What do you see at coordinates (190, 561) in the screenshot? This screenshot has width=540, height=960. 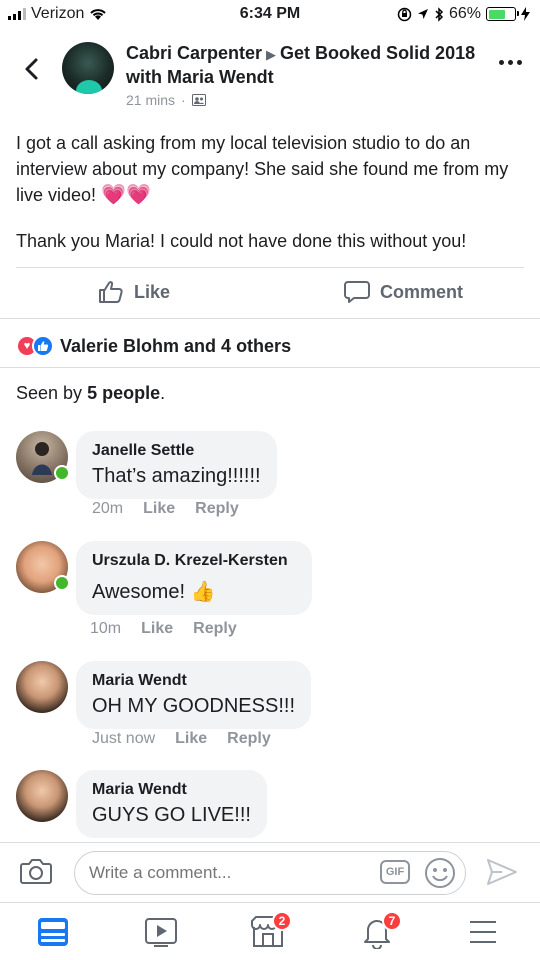 I see `commenter-name: Urszula D. Krezel-Kersten` at bounding box center [190, 561].